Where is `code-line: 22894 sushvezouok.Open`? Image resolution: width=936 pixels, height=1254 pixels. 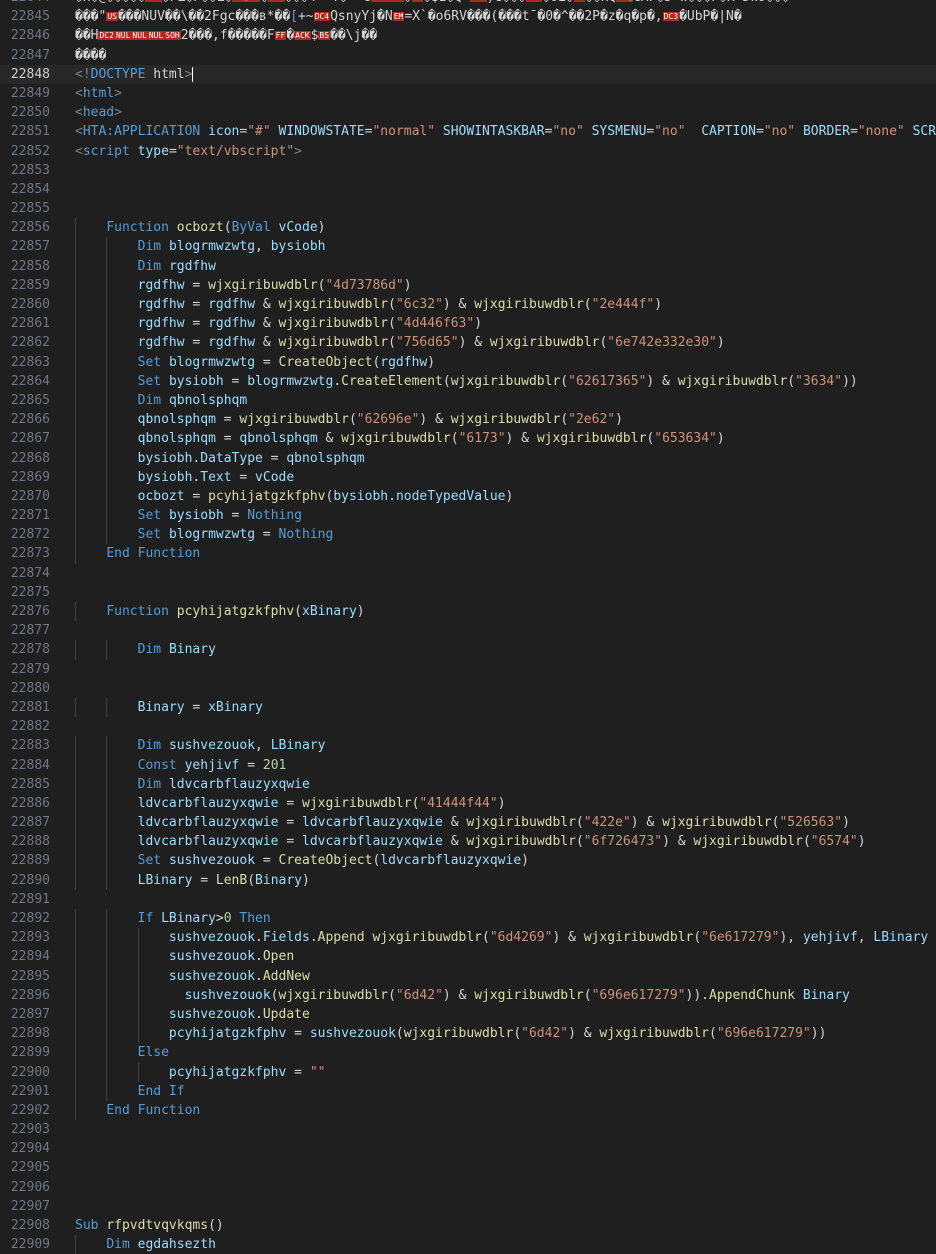
code-line: 22894 sushvezouok.Open is located at coordinates (468, 957).